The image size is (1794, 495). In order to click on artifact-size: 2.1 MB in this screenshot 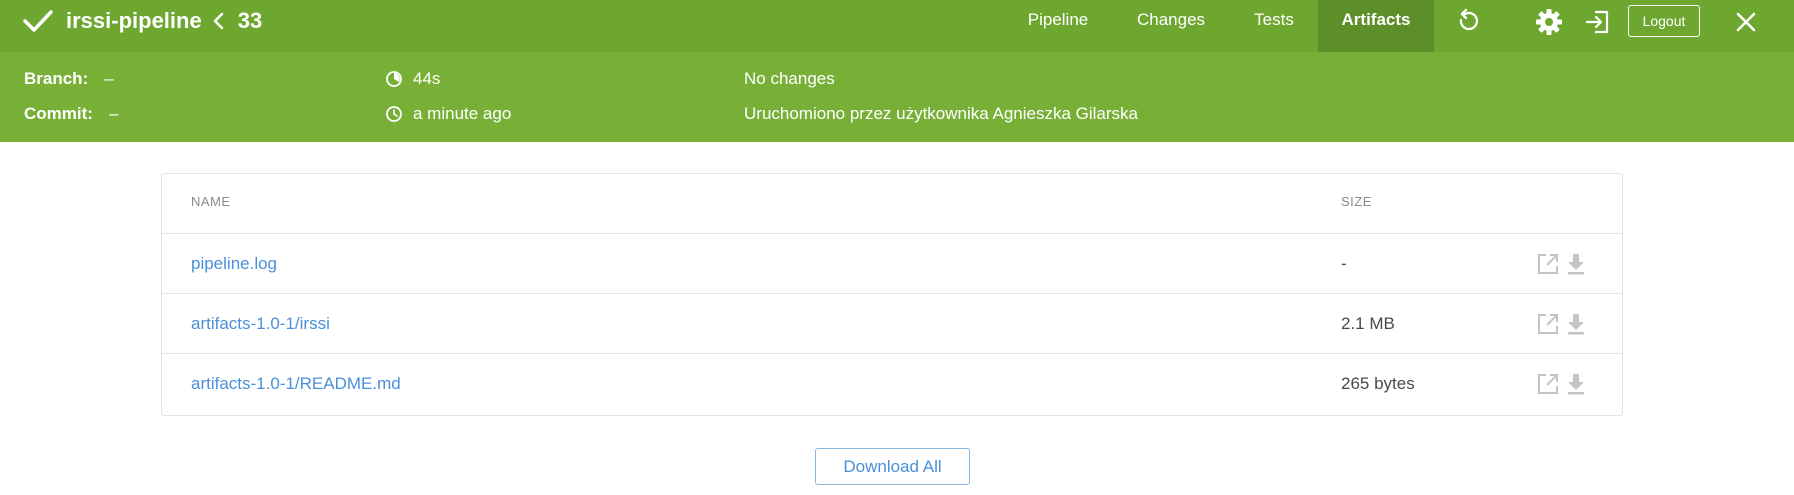, I will do `click(1368, 323)`.